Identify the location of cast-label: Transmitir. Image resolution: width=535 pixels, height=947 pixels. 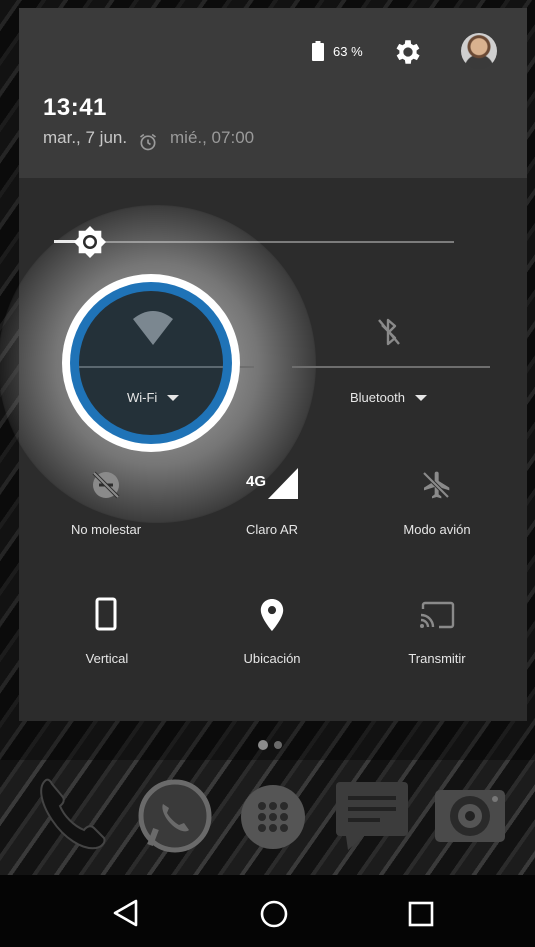
(437, 658).